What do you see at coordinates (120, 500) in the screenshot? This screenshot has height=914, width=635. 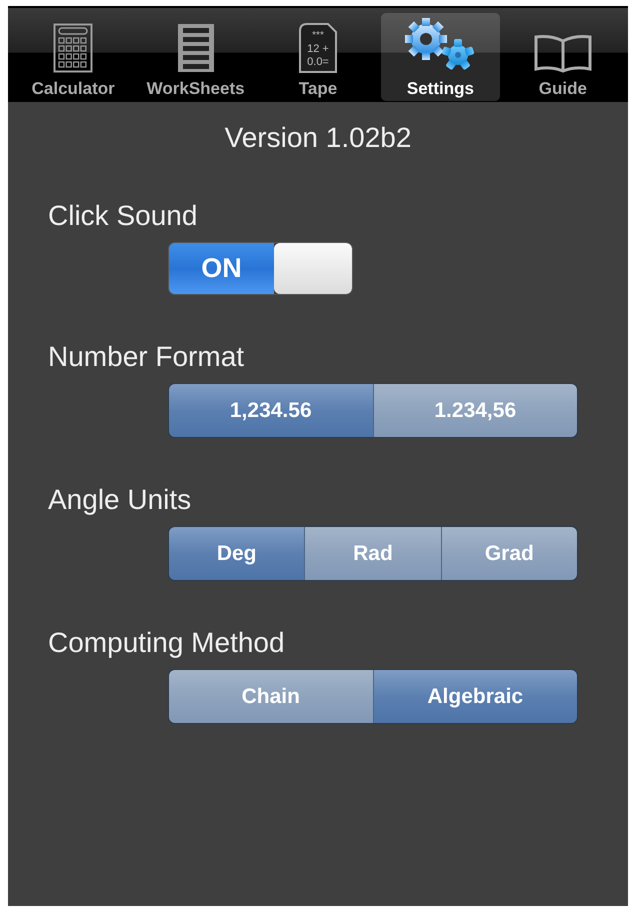 I see `setting-label: Angle Units` at bounding box center [120, 500].